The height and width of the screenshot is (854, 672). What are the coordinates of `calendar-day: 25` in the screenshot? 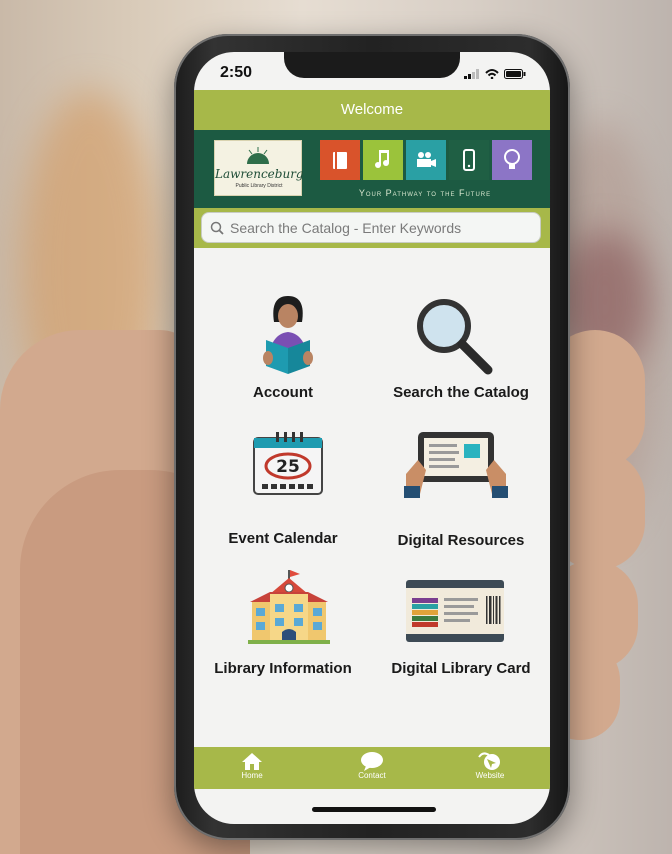 It's located at (288, 467).